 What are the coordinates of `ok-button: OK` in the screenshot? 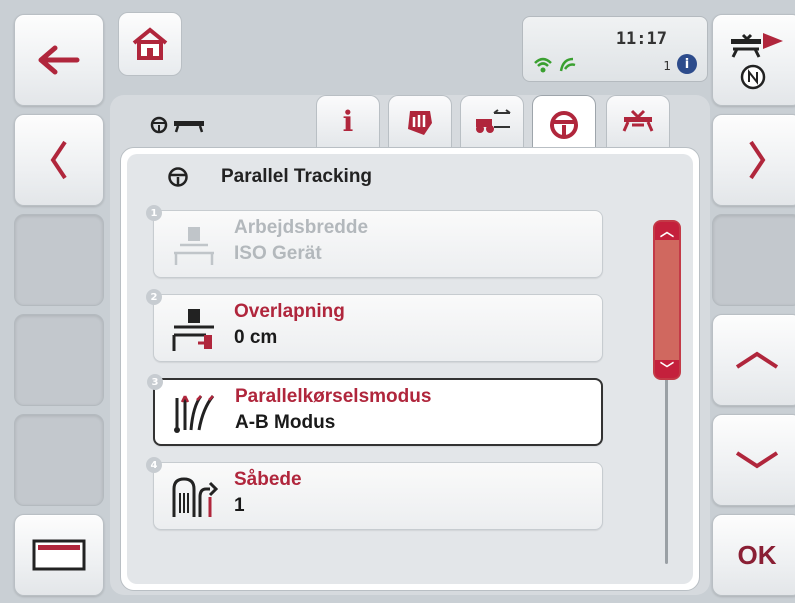 It's located at (753, 555).